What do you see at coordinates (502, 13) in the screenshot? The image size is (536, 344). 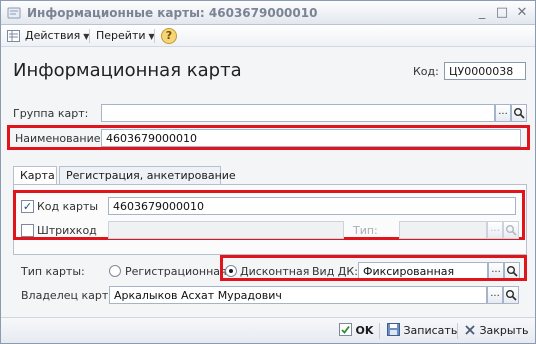 I see `maximize-icon: □` at bounding box center [502, 13].